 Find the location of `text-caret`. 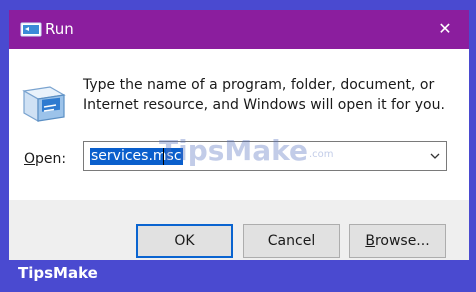

text-caret is located at coordinates (163, 156).